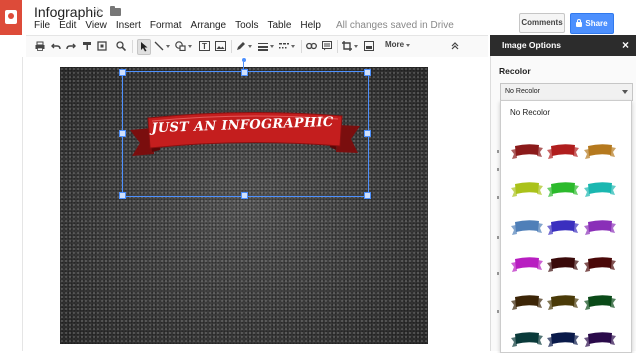 Image resolution: width=636 pixels, height=353 pixels. What do you see at coordinates (542, 23) in the screenshot?
I see `comments-button: Comments` at bounding box center [542, 23].